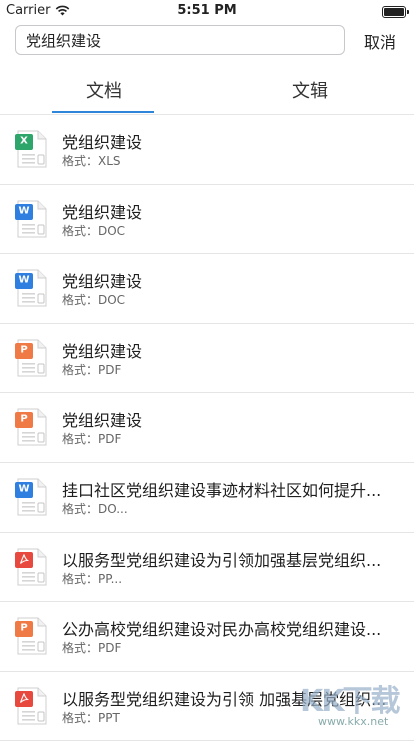 The height and width of the screenshot is (741, 414). Describe the element at coordinates (185, 40) in the screenshot. I see `search-input` at that location.